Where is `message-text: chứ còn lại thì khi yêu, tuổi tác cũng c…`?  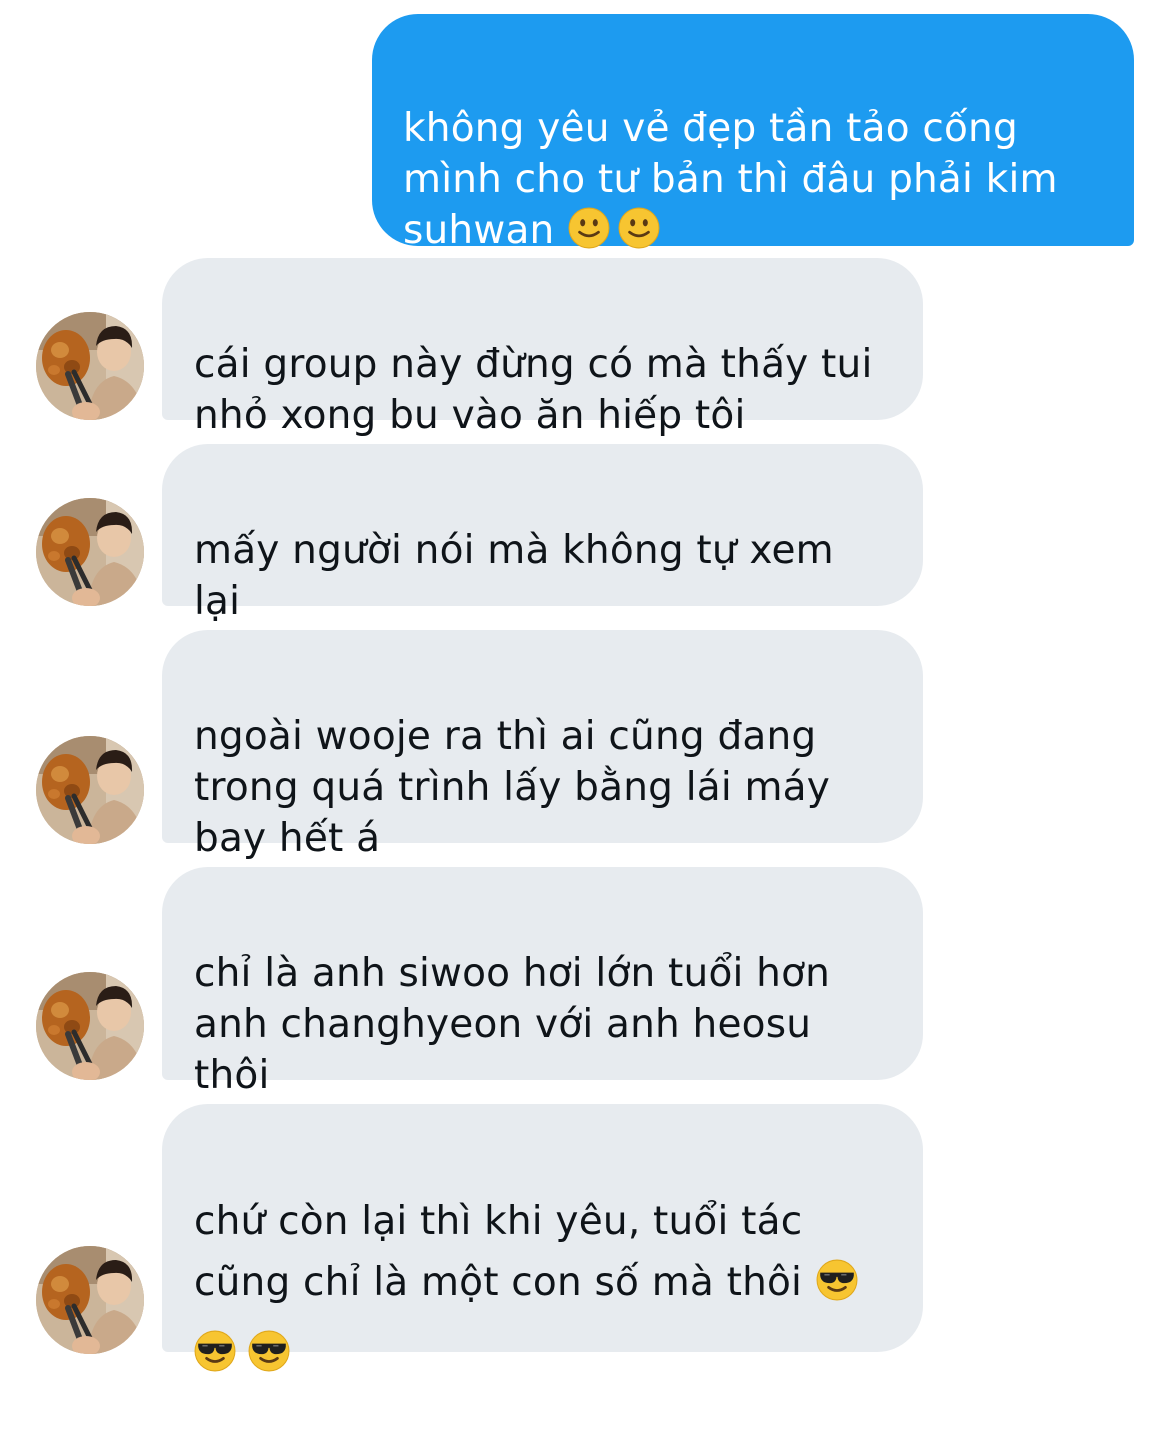 message-text: chứ còn lại thì khi yêu, tuổi tác cũng c… is located at coordinates (498, 1252).